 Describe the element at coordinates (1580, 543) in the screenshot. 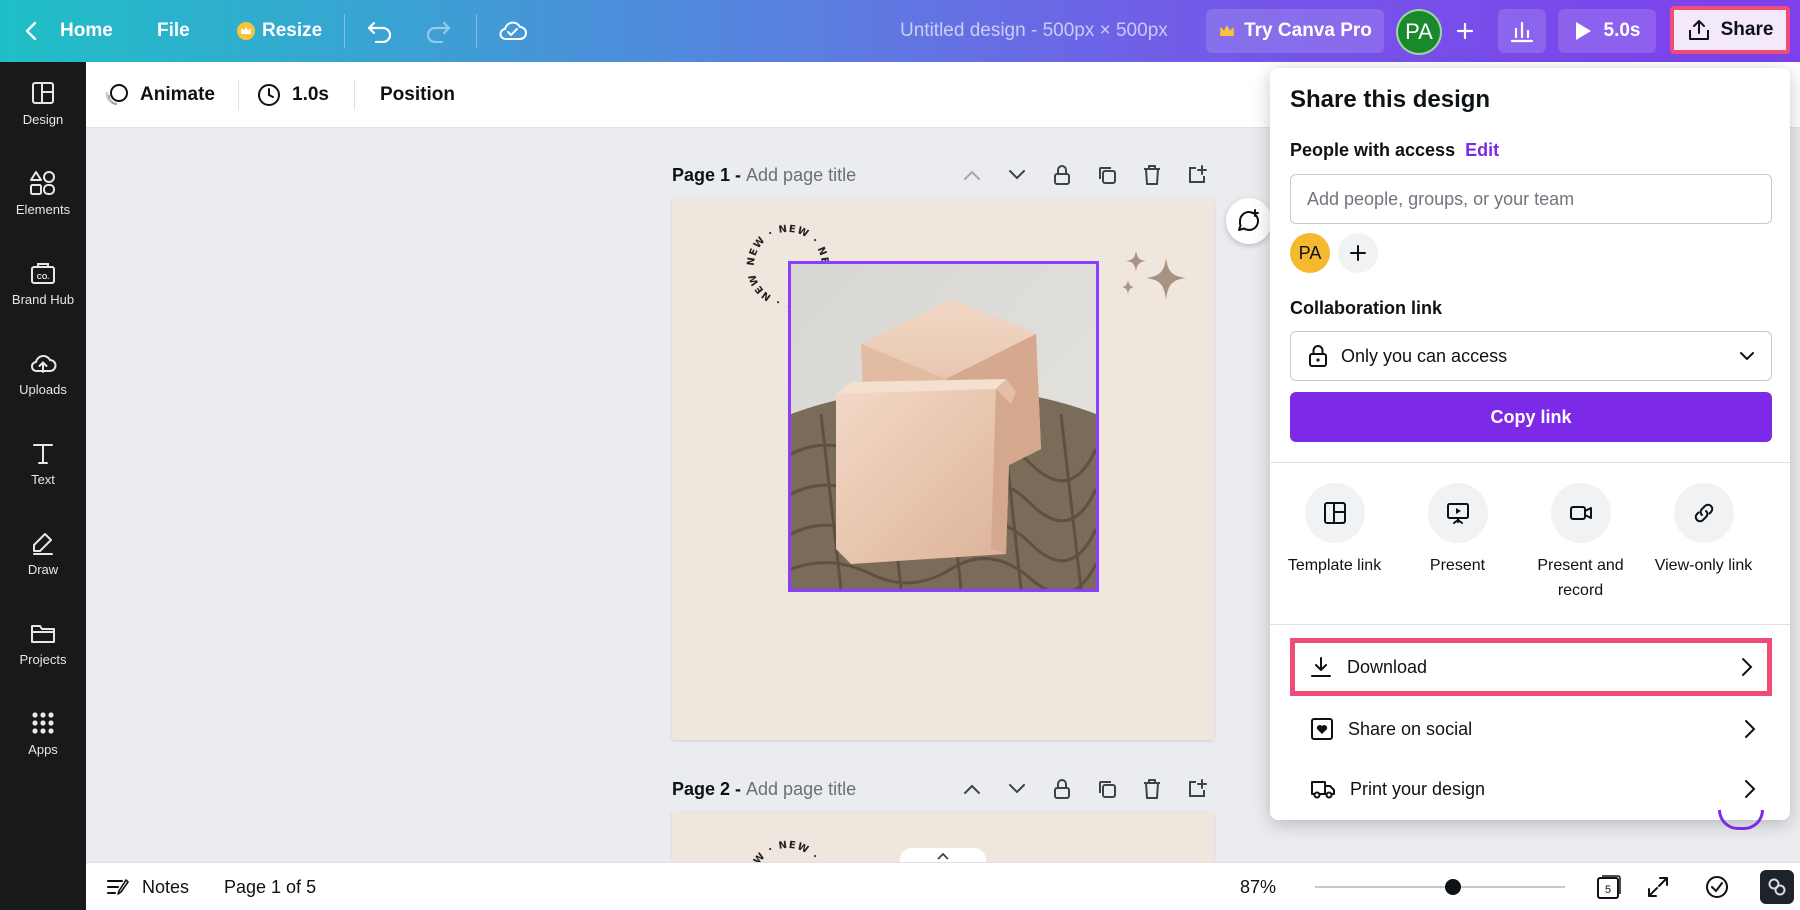

I see `present-and-record-option: Present and record` at that location.